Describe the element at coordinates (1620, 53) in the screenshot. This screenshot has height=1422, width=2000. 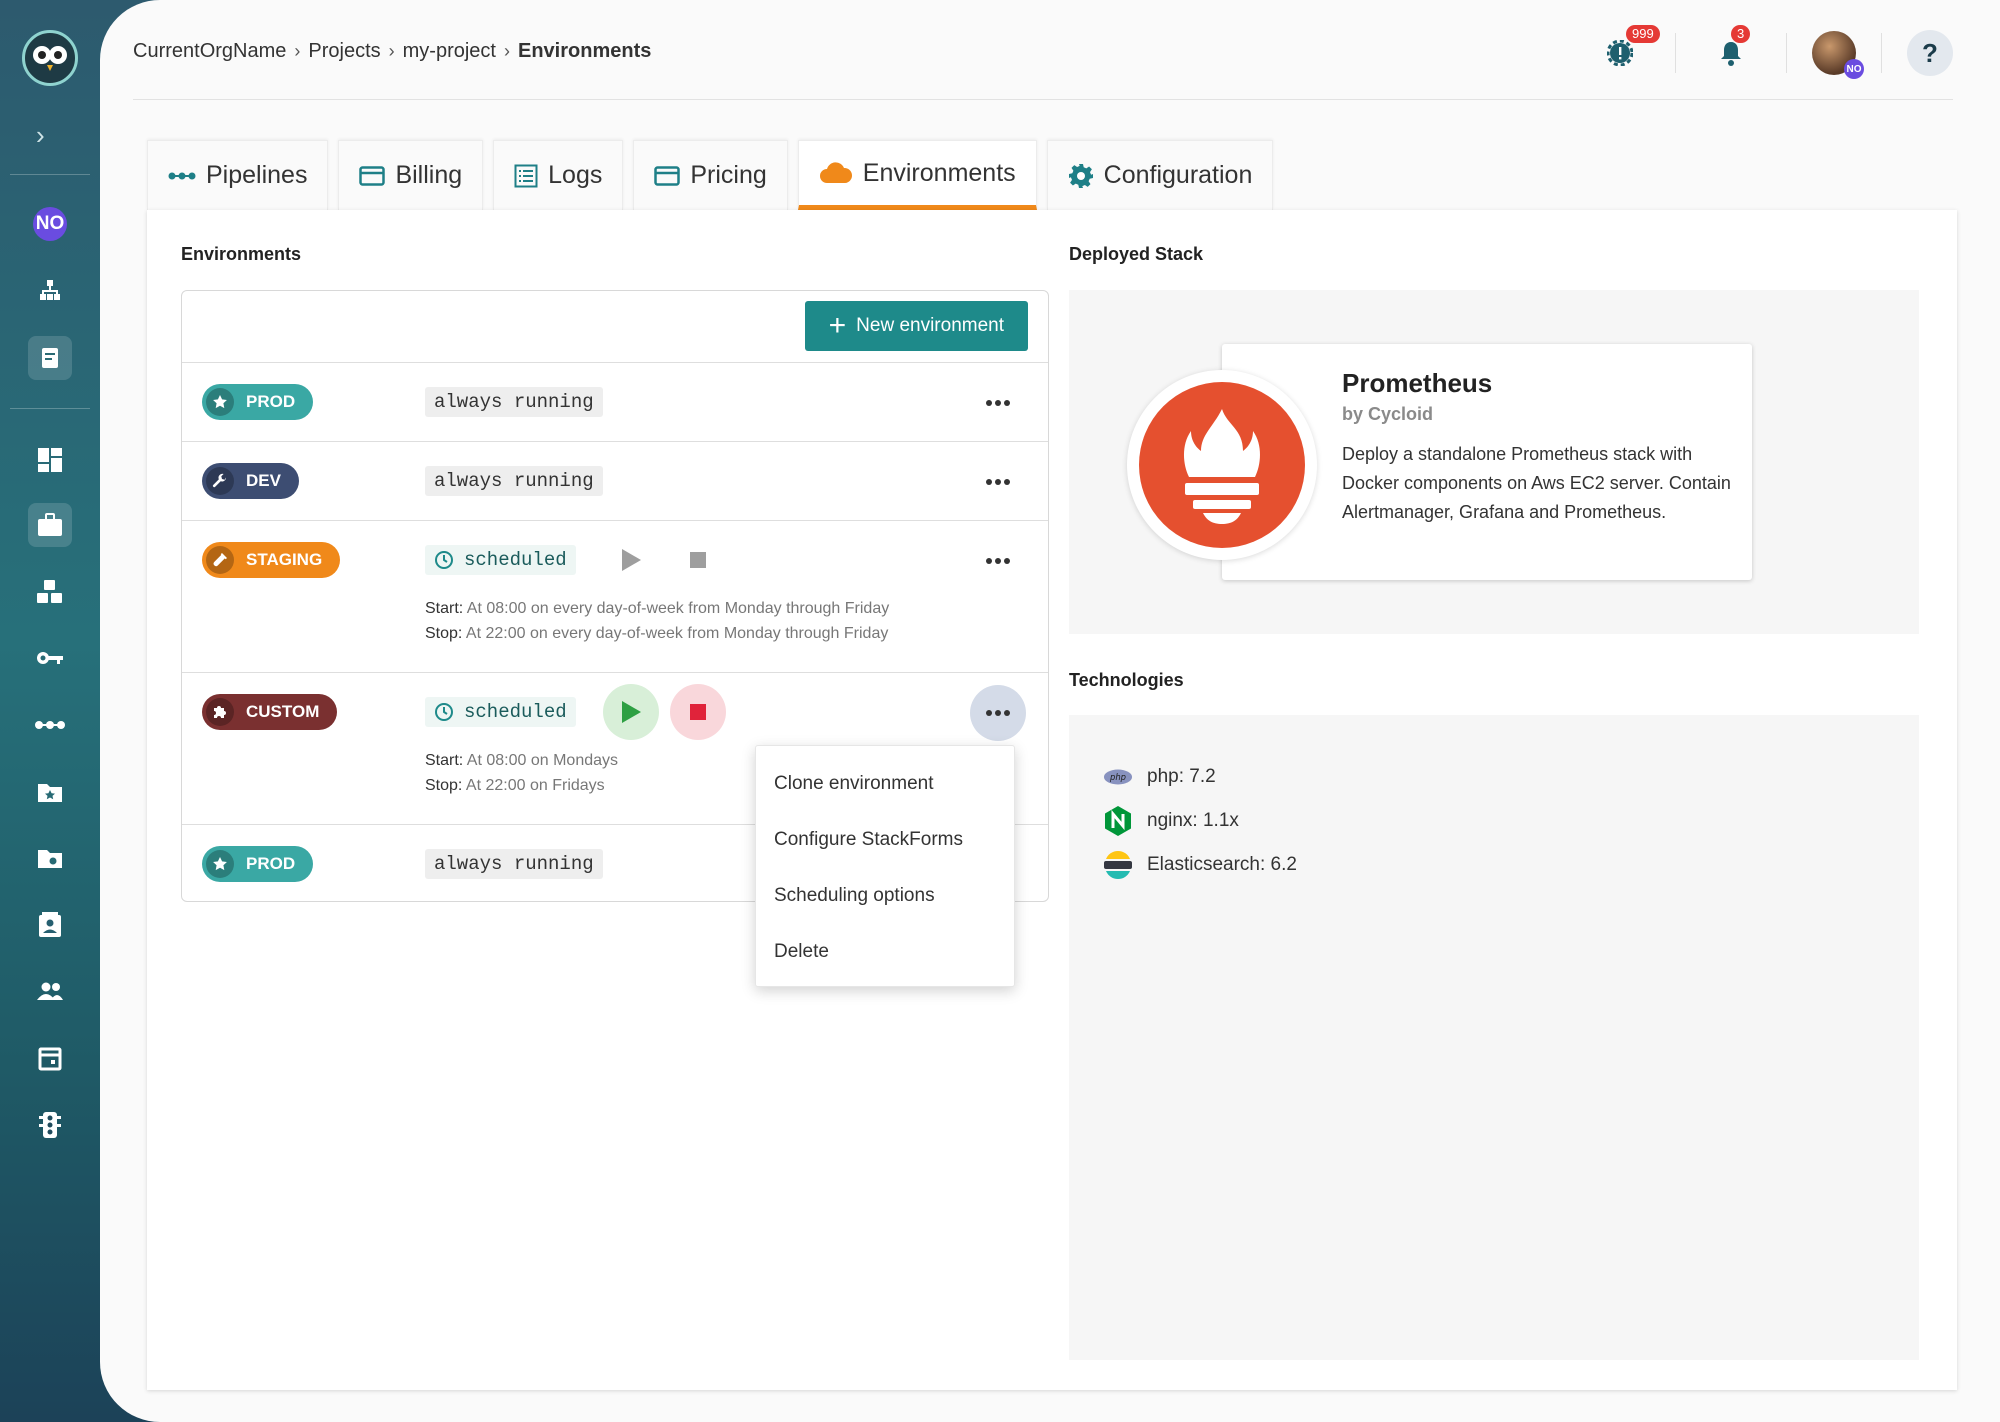
I see `alert-gear-icon` at that location.